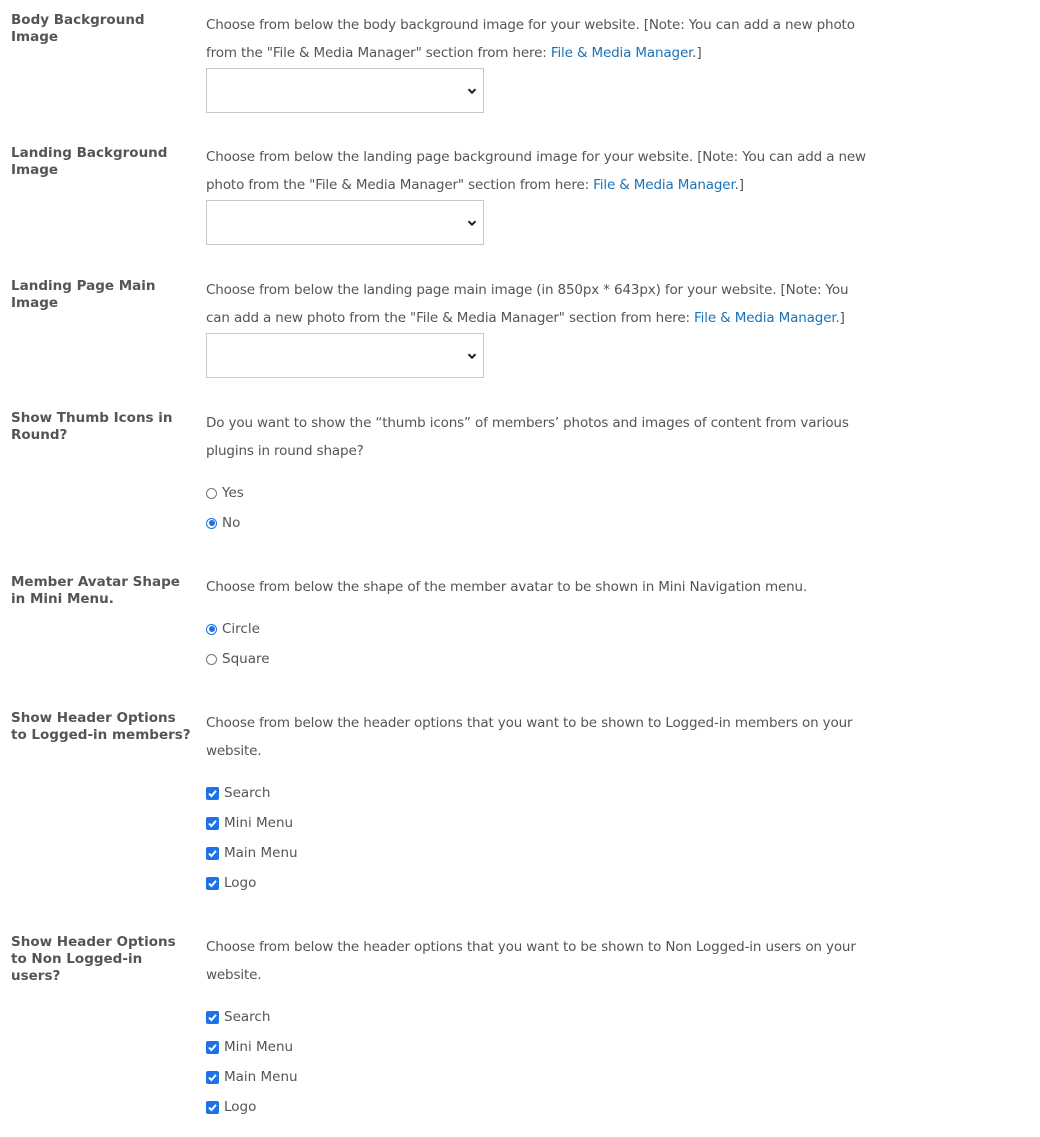 This screenshot has height=1137, width=1040. What do you see at coordinates (83, 294) in the screenshot?
I see `setting-label: Landing Page Main Image` at bounding box center [83, 294].